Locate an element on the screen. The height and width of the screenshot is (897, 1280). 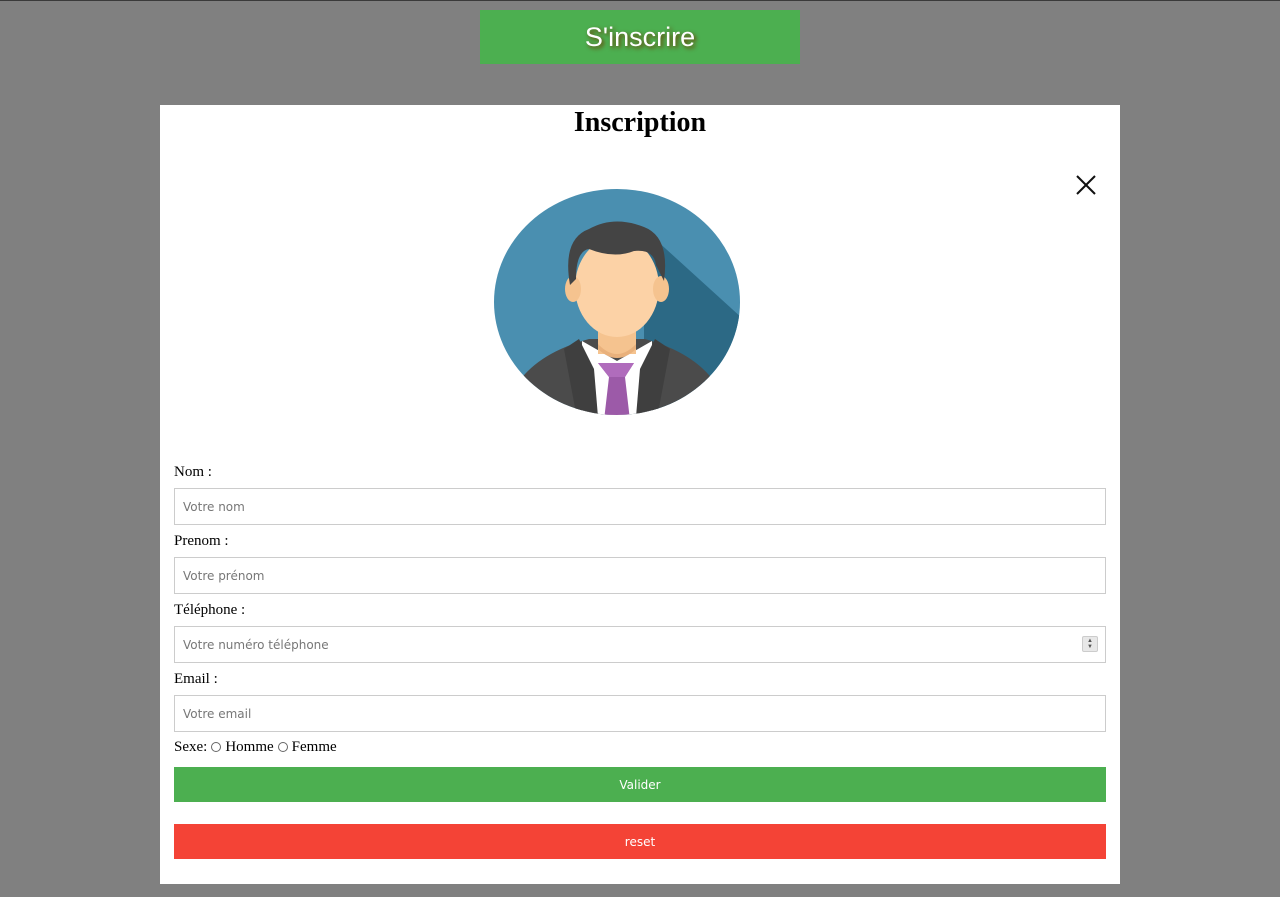
chevron-down-icon: ▼ is located at coordinates (1090, 647).